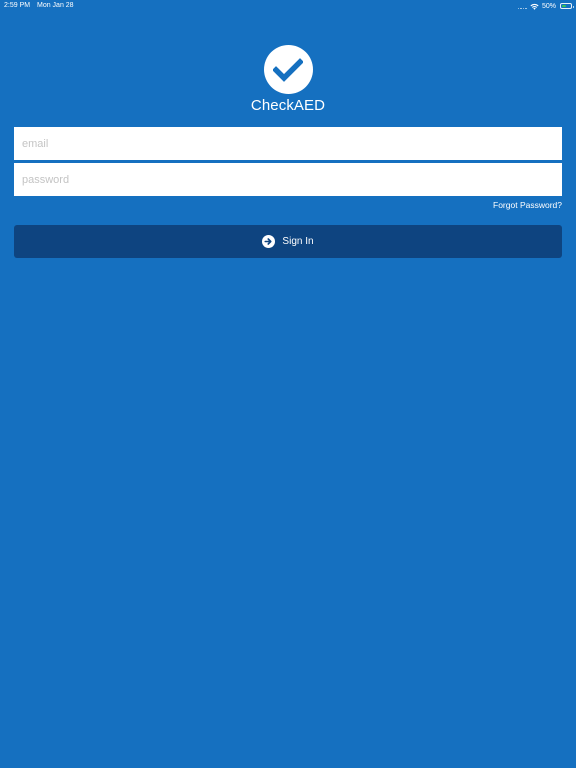 Image resolution: width=576 pixels, height=768 pixels. I want to click on battery-percent: 50%, so click(548, 6).